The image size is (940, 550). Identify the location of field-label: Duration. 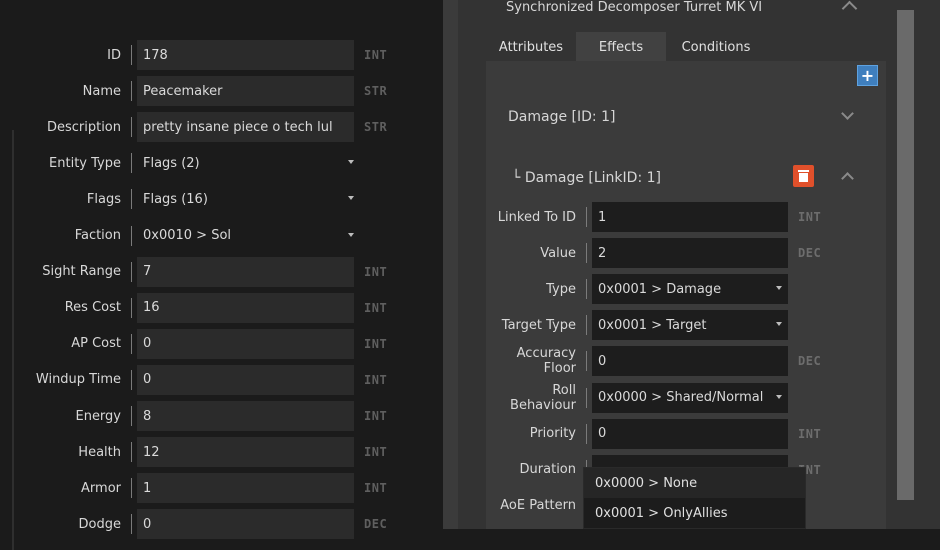
(547, 470).